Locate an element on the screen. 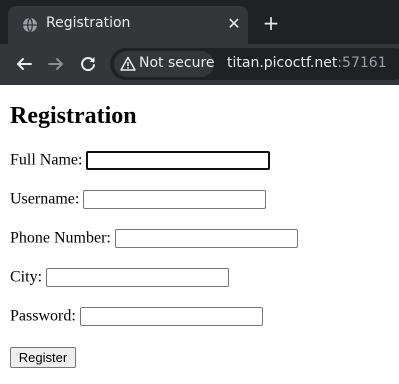  username-row: Username: is located at coordinates (138, 201).